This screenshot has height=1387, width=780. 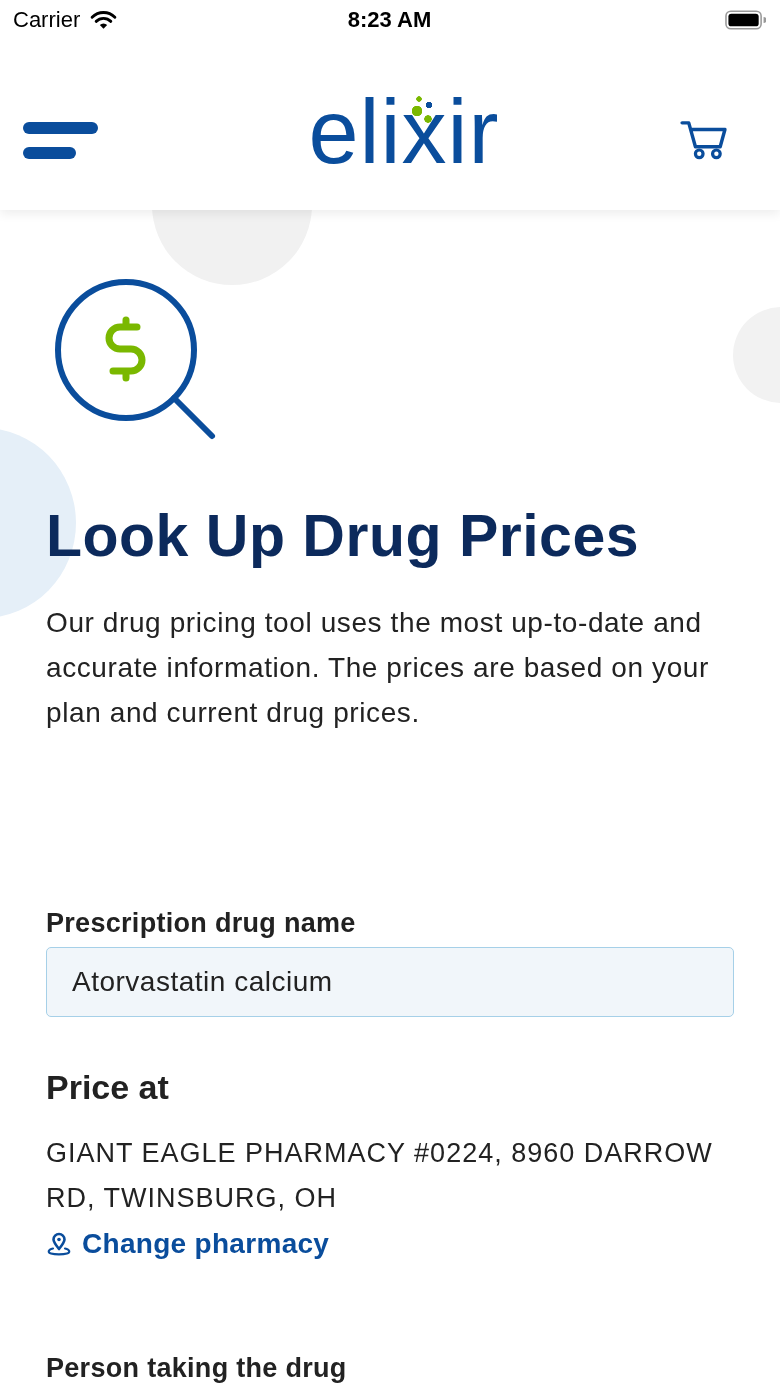 What do you see at coordinates (188, 1243) in the screenshot?
I see `change-pharmacy-link: Change pharmacy` at bounding box center [188, 1243].